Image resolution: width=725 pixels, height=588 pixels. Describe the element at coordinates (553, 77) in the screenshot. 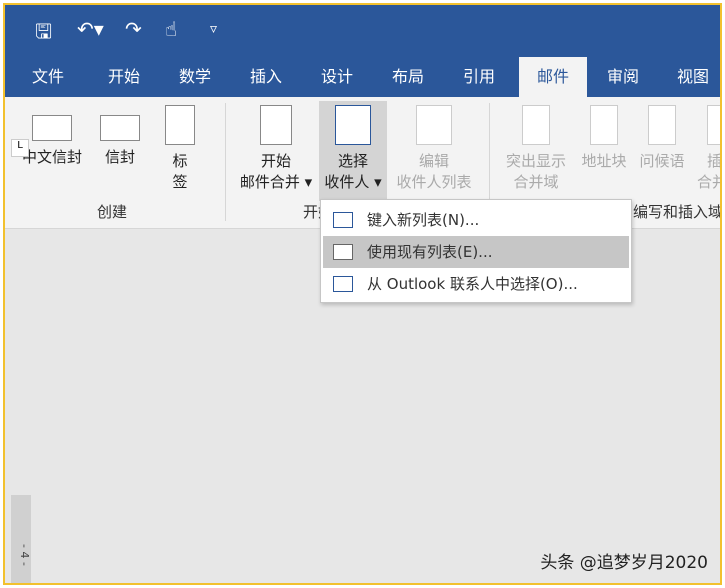

I see `tab-mailings: 邮件` at that location.